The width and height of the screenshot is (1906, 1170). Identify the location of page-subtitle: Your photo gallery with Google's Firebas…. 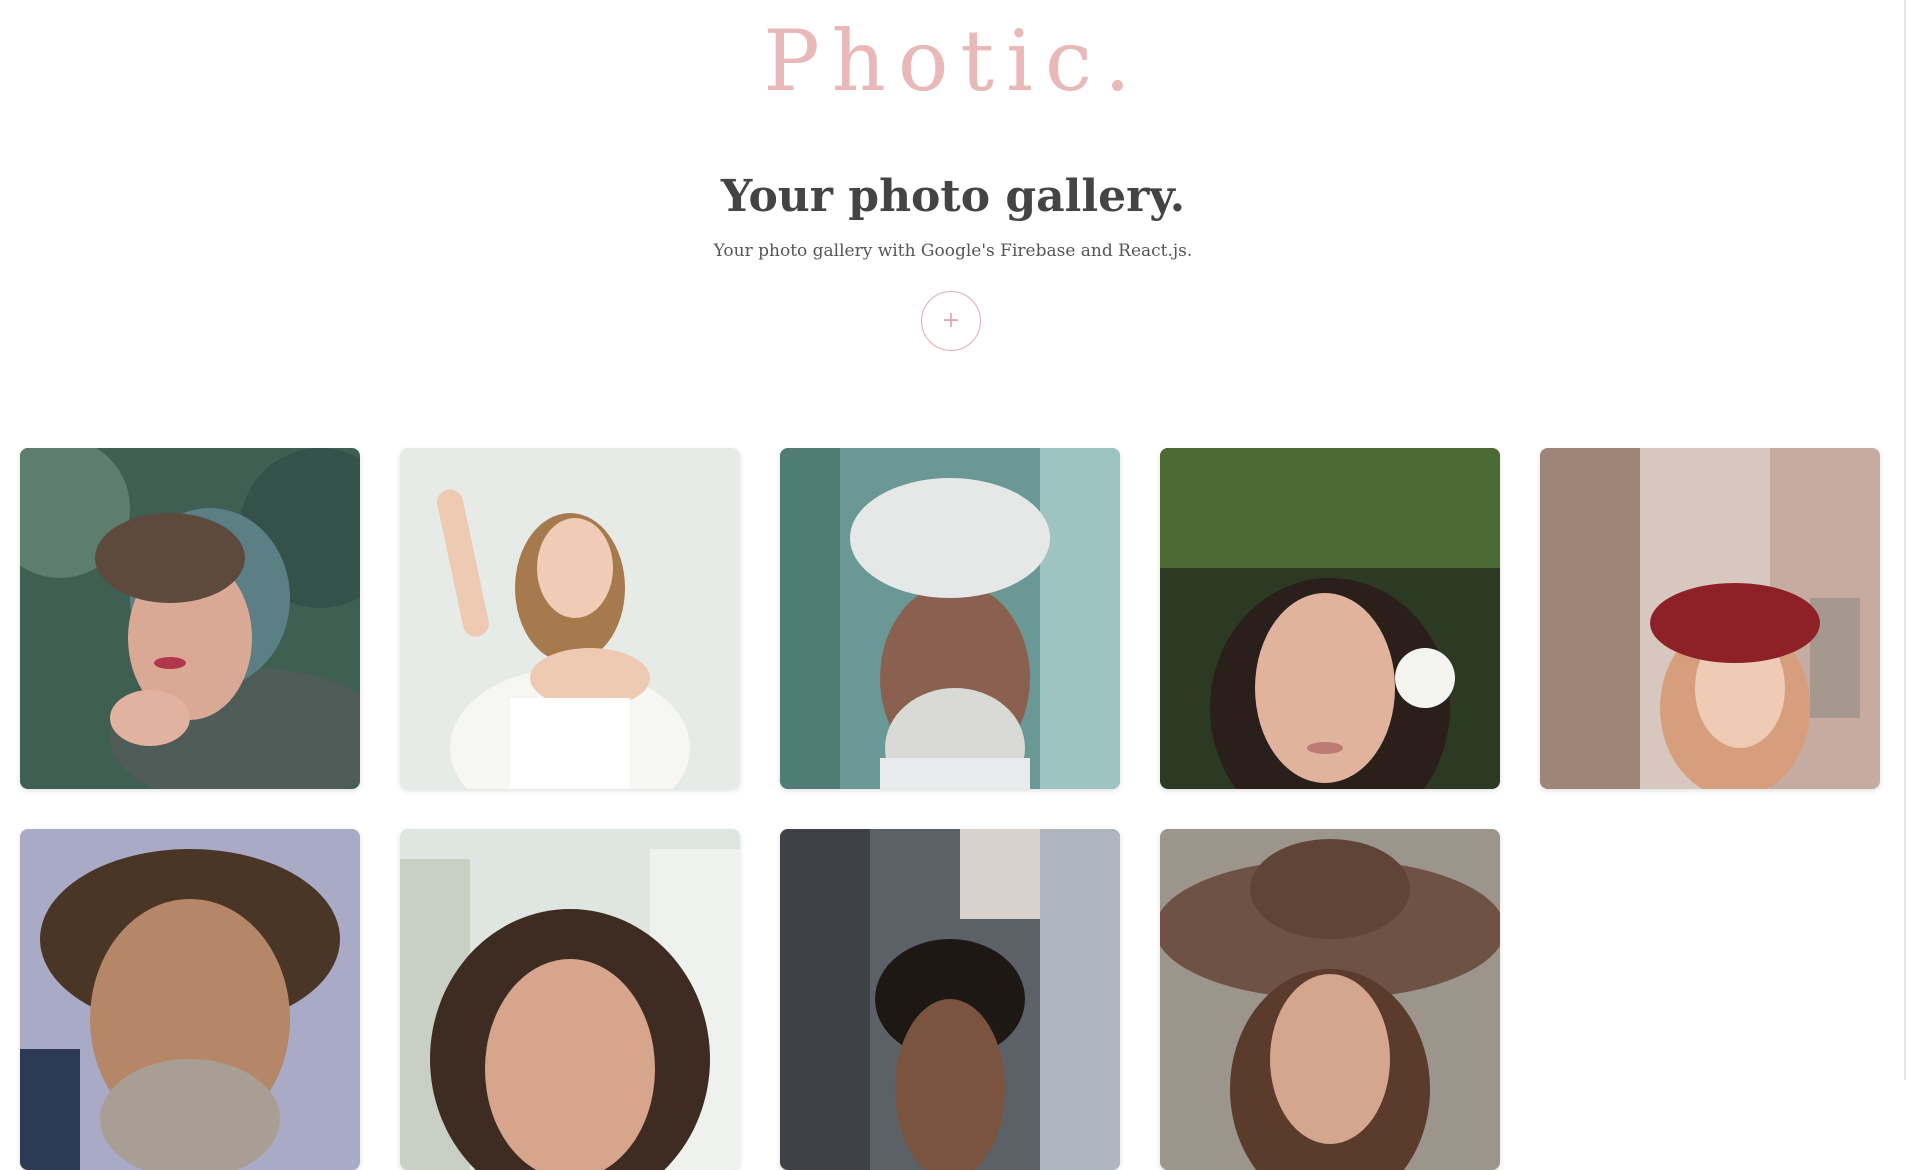
(953, 251).